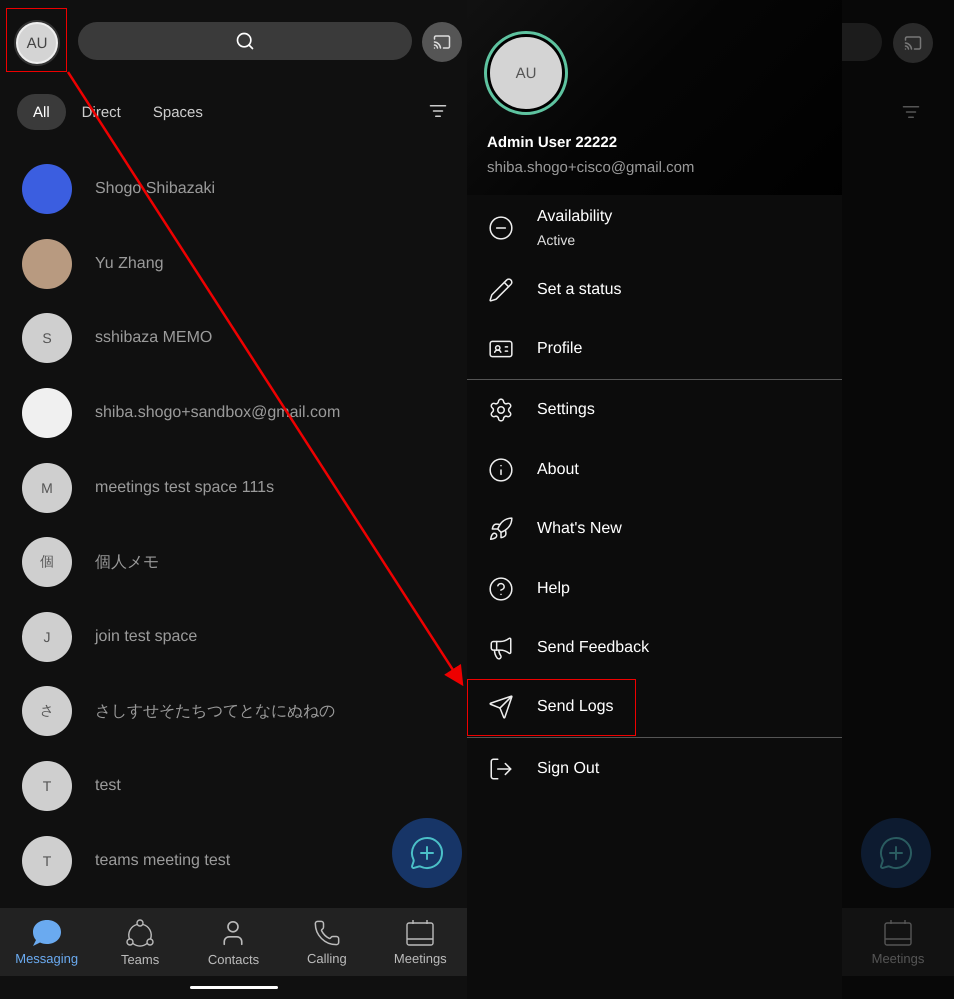 Image resolution: width=954 pixels, height=999 pixels. I want to click on conversation-name: さしすせそたちつてとなにぬねの, so click(215, 711).